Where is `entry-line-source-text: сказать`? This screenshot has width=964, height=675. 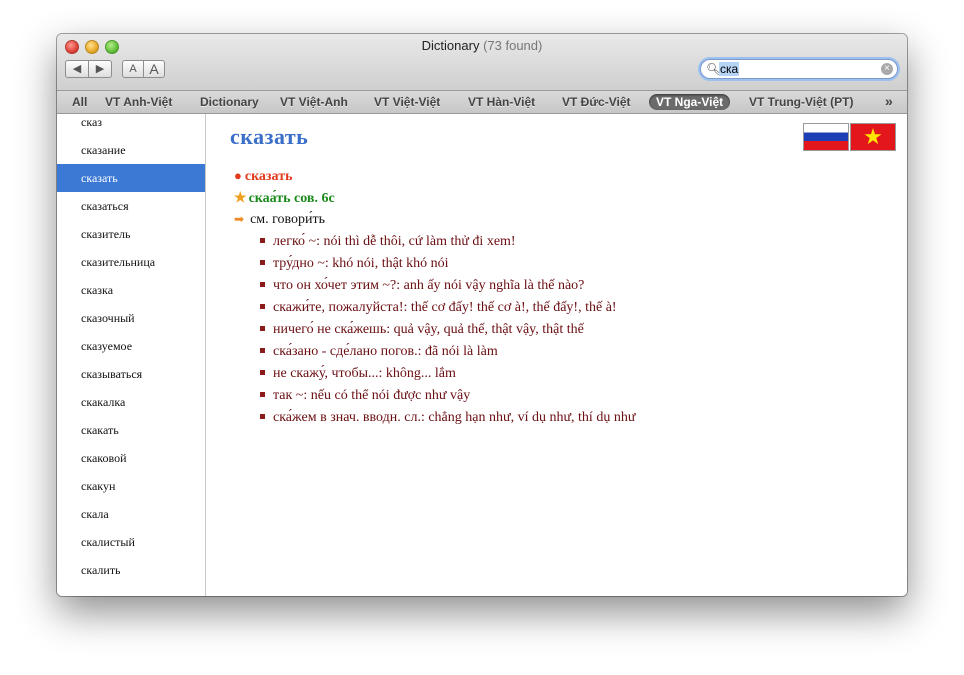 entry-line-source-text: сказать is located at coordinates (268, 176).